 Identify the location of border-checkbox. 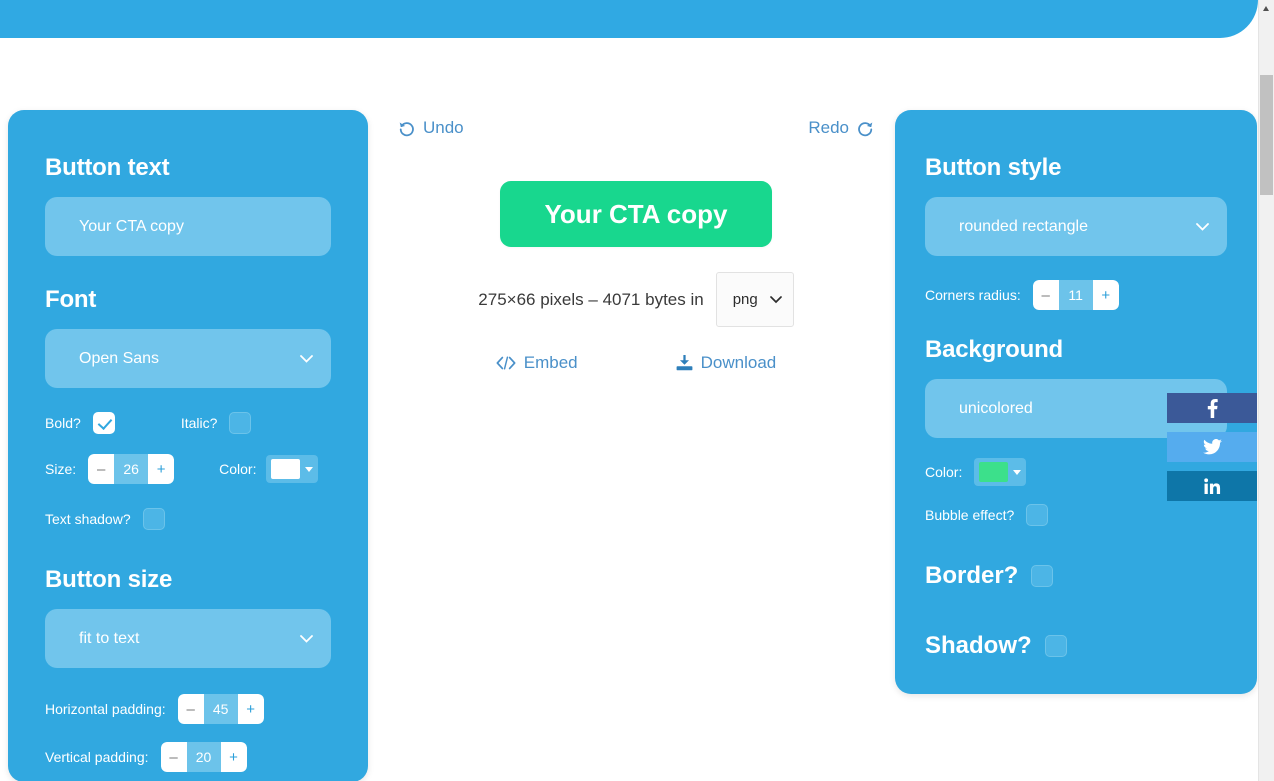
(1042, 576).